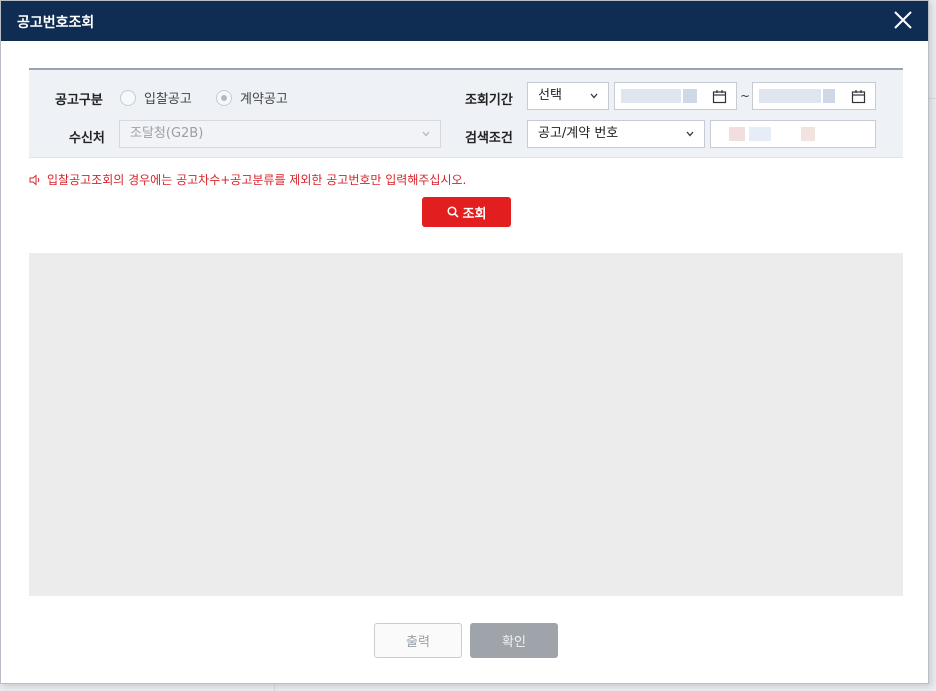 The height and width of the screenshot is (691, 936). Describe the element at coordinates (550, 95) in the screenshot. I see `period-select-value: 선택` at that location.